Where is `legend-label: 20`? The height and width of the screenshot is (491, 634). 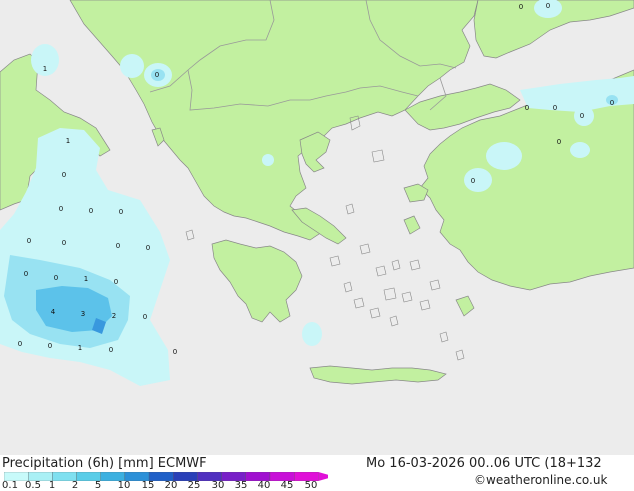
legend-label: 20 is located at coordinates (171, 485).